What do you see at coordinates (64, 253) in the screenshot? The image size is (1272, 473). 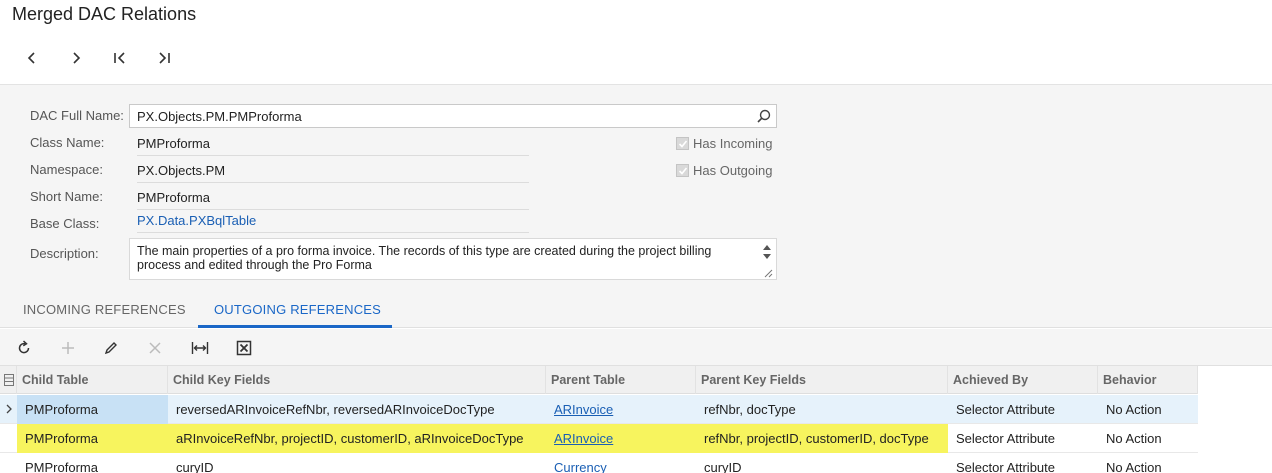 I see `description-label: Description:` at bounding box center [64, 253].